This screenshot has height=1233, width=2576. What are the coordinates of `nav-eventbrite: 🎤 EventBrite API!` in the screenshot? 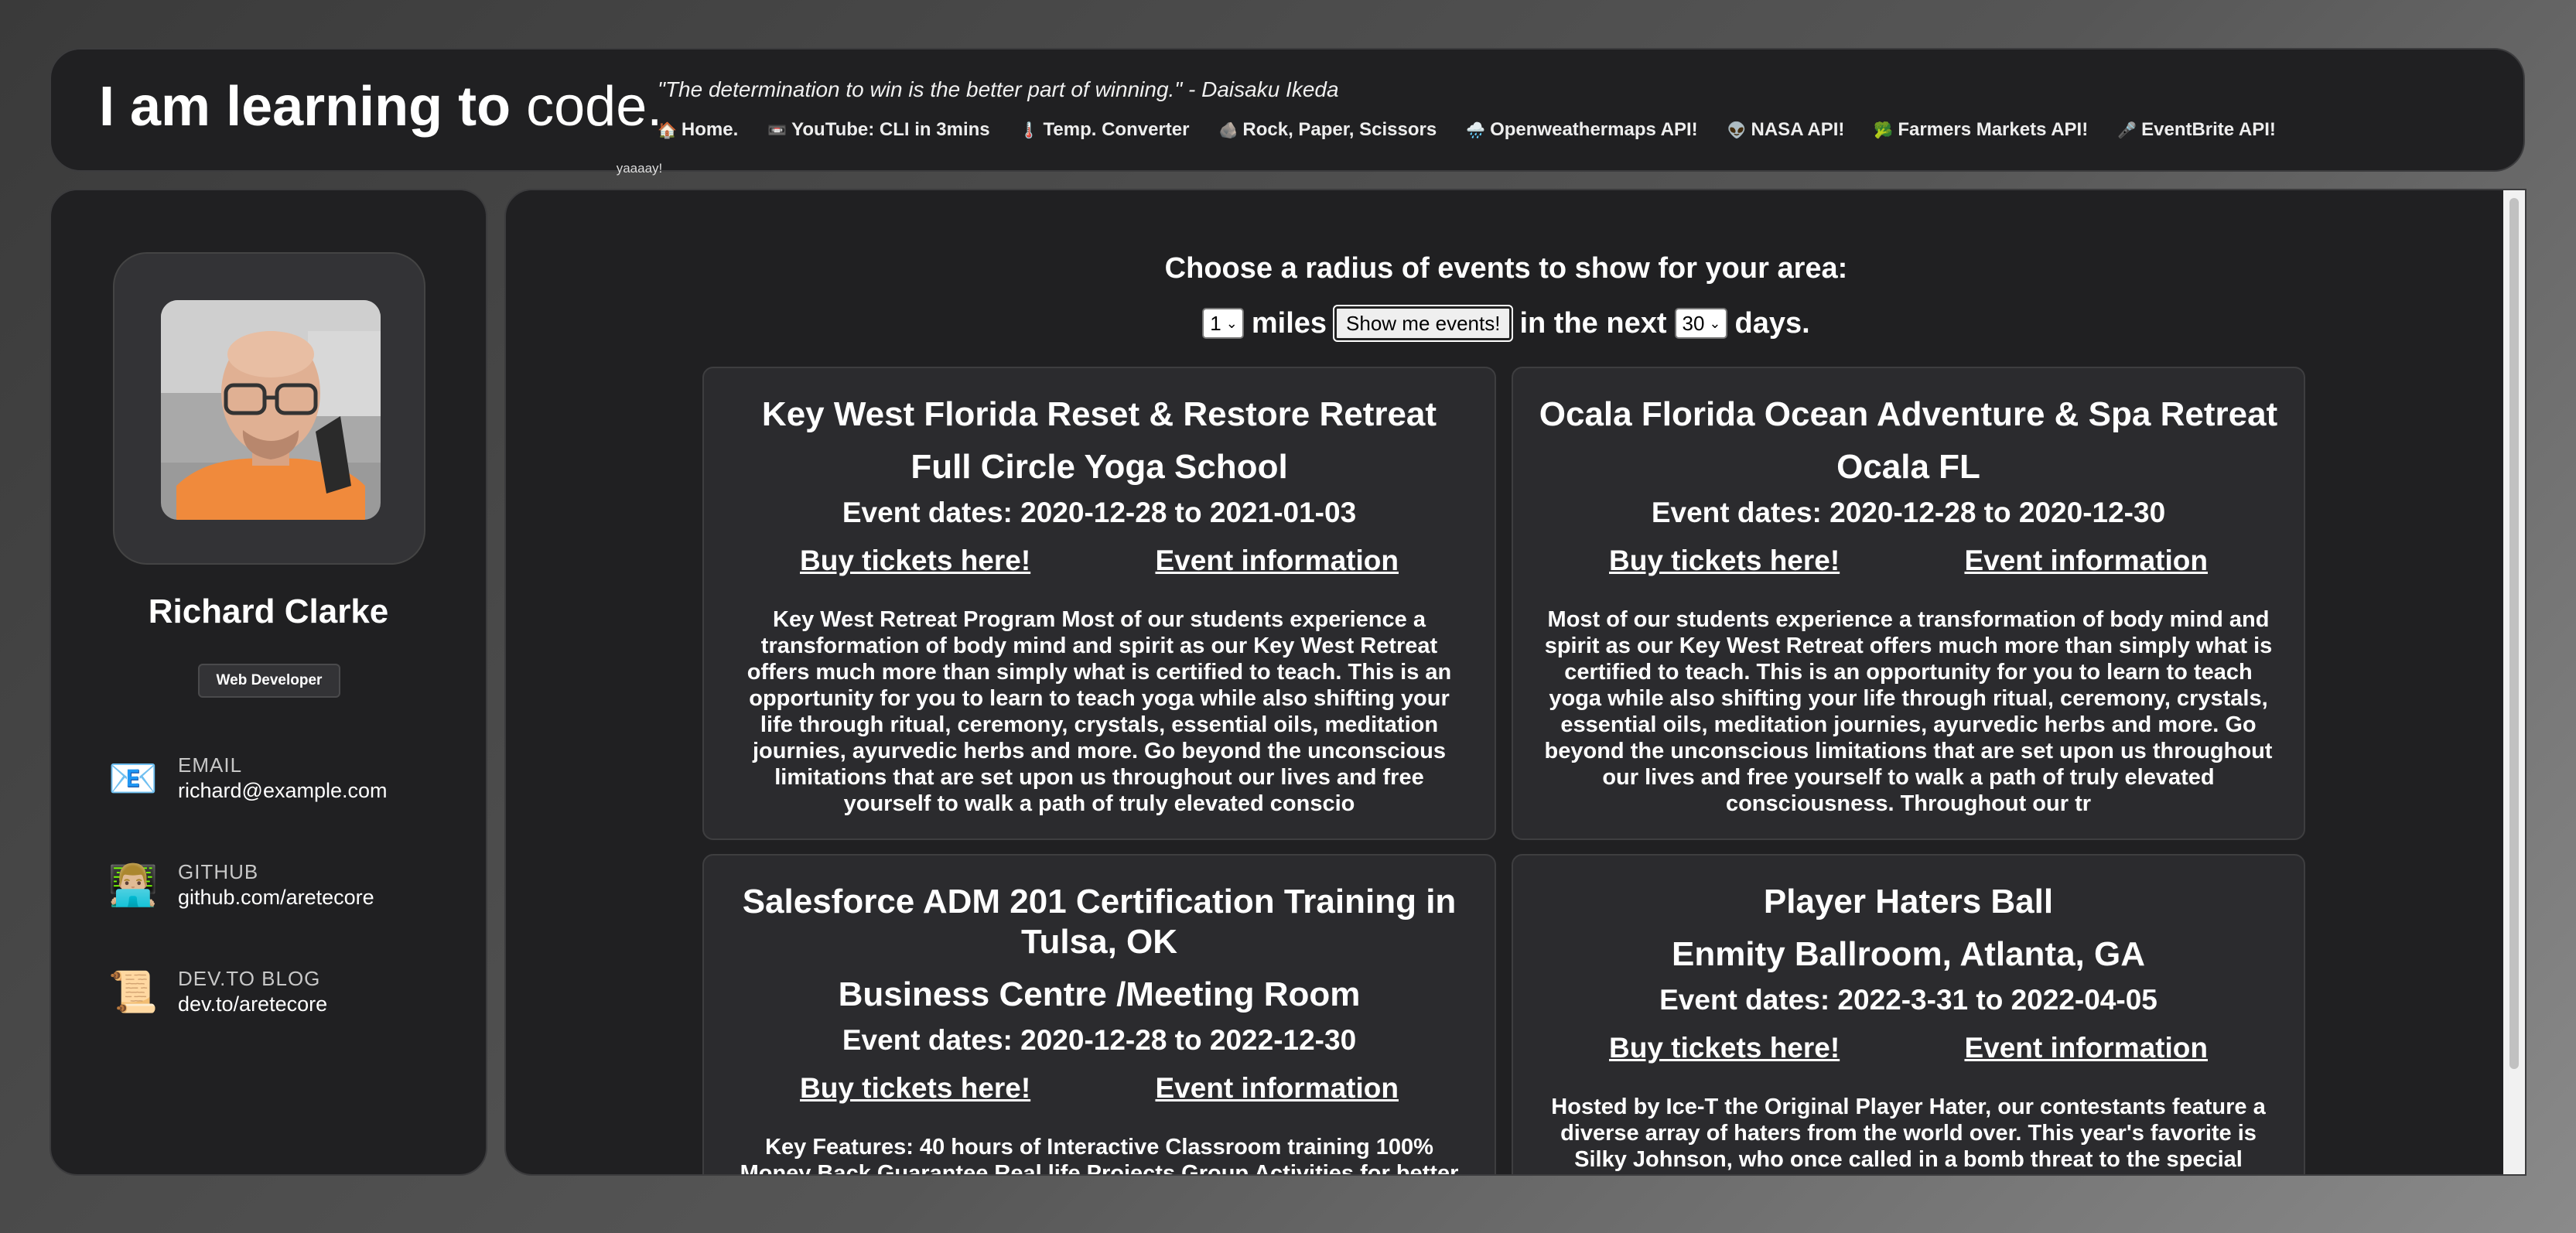 It's located at (2196, 130).